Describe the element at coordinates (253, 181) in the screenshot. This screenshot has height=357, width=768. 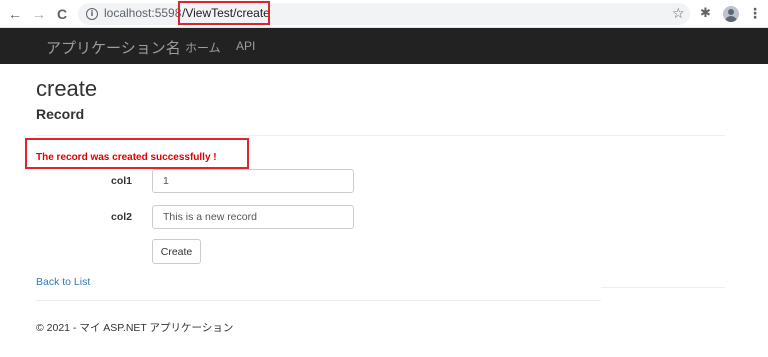
I see `col1-input: 1` at that location.